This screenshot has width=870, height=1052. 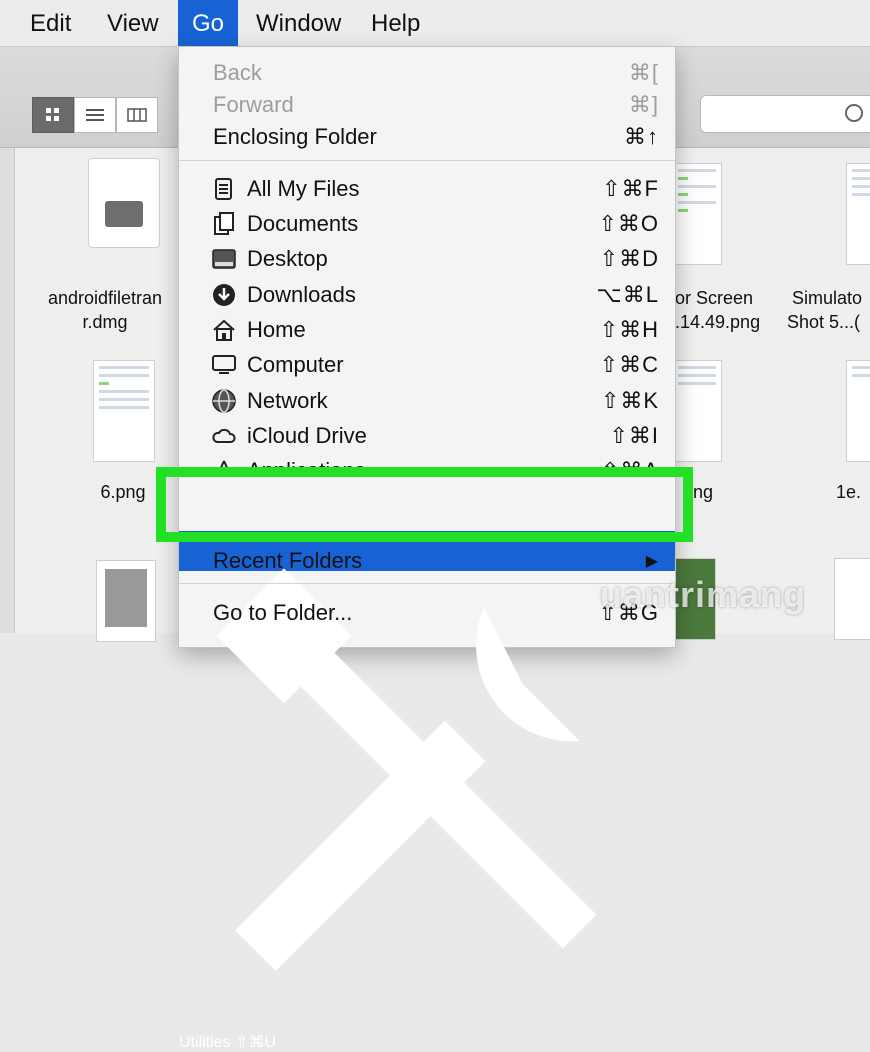 What do you see at coordinates (854, 113) in the screenshot?
I see `search-icon` at bounding box center [854, 113].